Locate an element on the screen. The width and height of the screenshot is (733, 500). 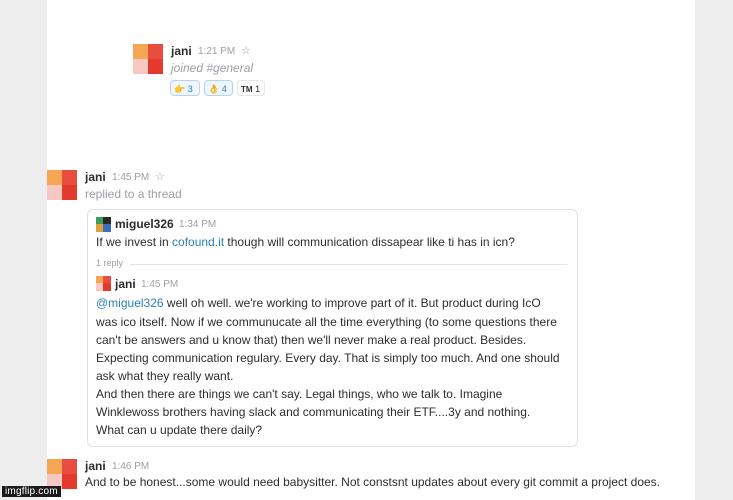
pointing-hand-icon: 👉 is located at coordinates (180, 89).